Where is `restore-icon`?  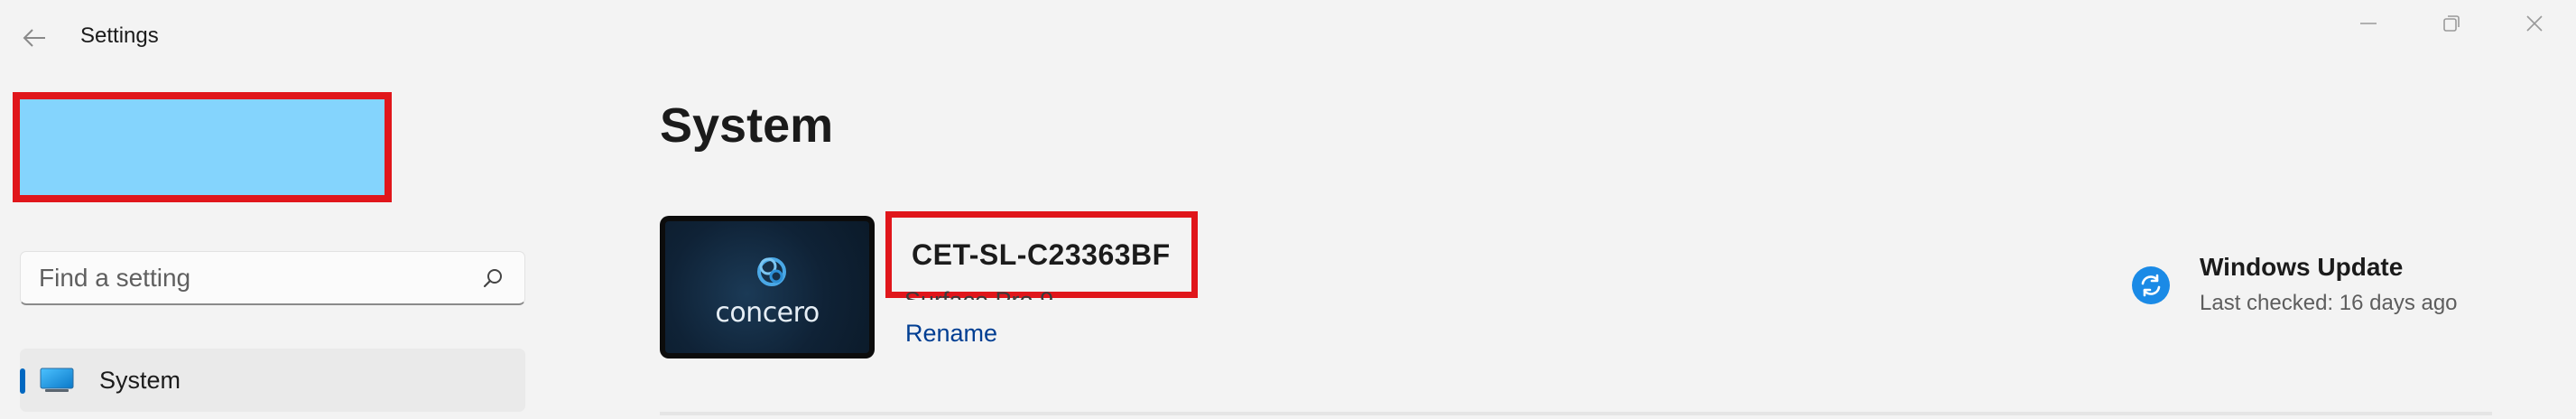 restore-icon is located at coordinates (2451, 23).